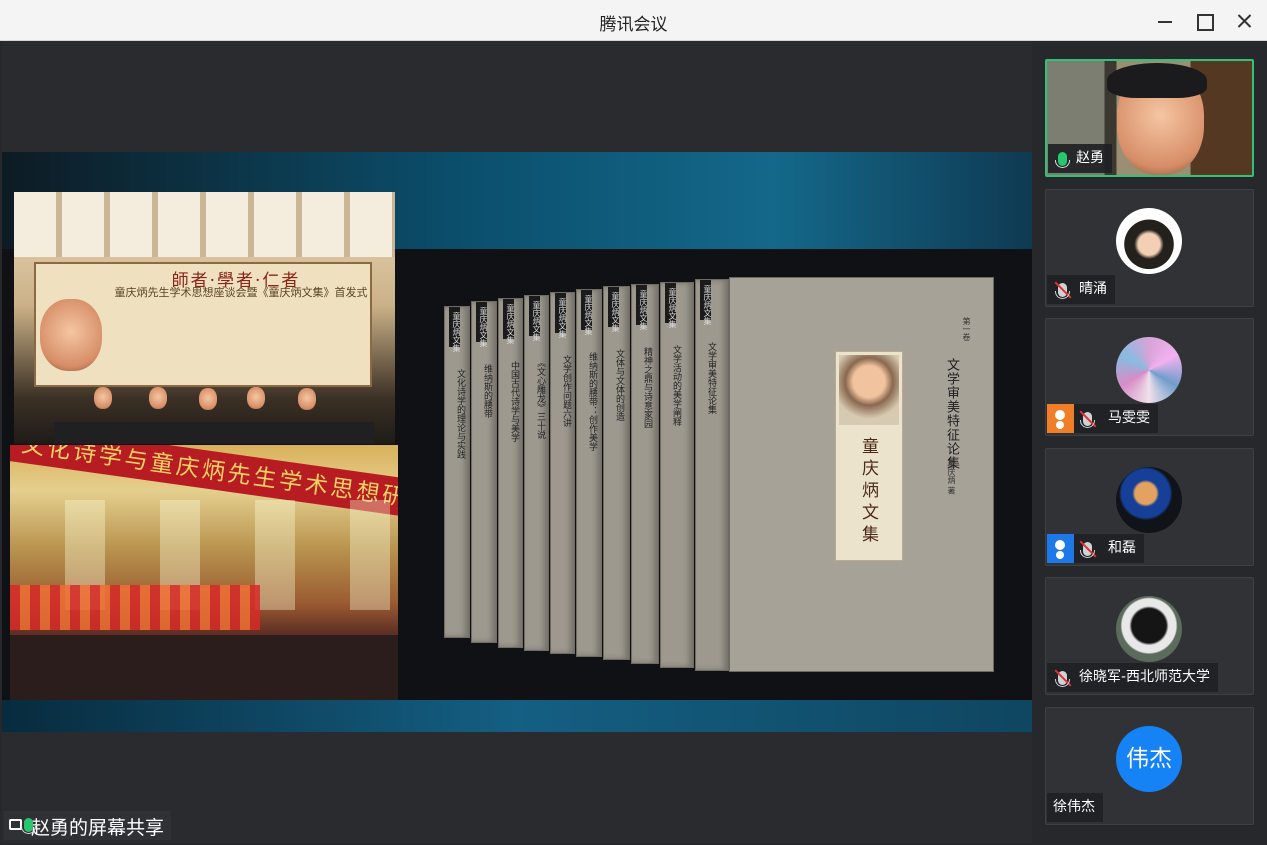 The image size is (1267, 845). What do you see at coordinates (1093, 289) in the screenshot?
I see `participant-name: 晴涌` at bounding box center [1093, 289].